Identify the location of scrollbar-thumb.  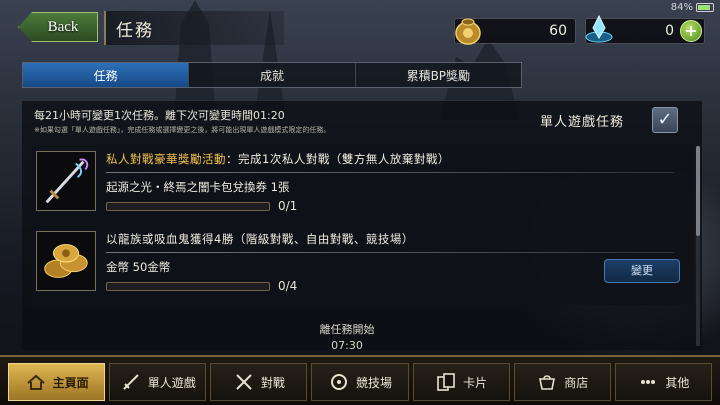
(698, 191).